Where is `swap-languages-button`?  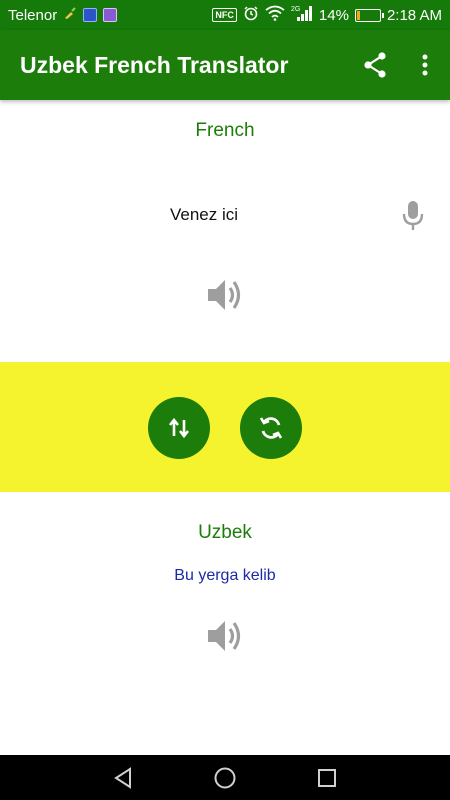
swap-languages-button is located at coordinates (179, 428).